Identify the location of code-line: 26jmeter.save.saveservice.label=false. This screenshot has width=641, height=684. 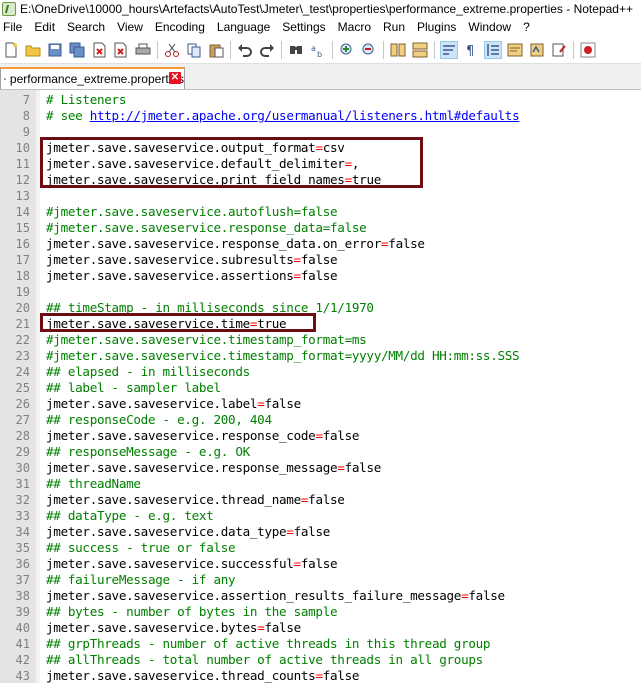
(320, 404).